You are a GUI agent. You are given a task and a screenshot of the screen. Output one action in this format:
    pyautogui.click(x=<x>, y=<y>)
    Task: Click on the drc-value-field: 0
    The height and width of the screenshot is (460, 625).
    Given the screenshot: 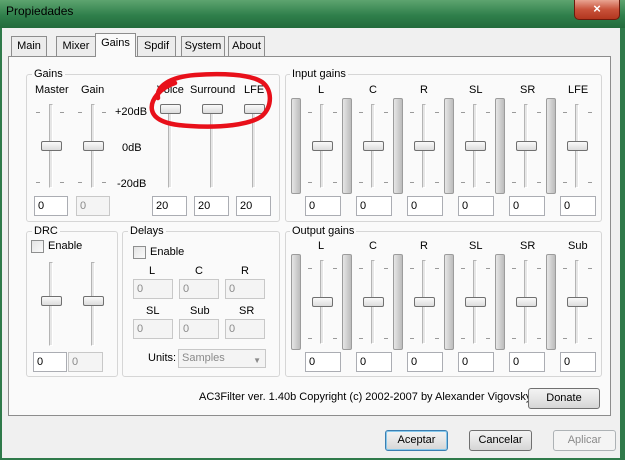 What is the action you would take?
    pyautogui.click(x=50, y=362)
    